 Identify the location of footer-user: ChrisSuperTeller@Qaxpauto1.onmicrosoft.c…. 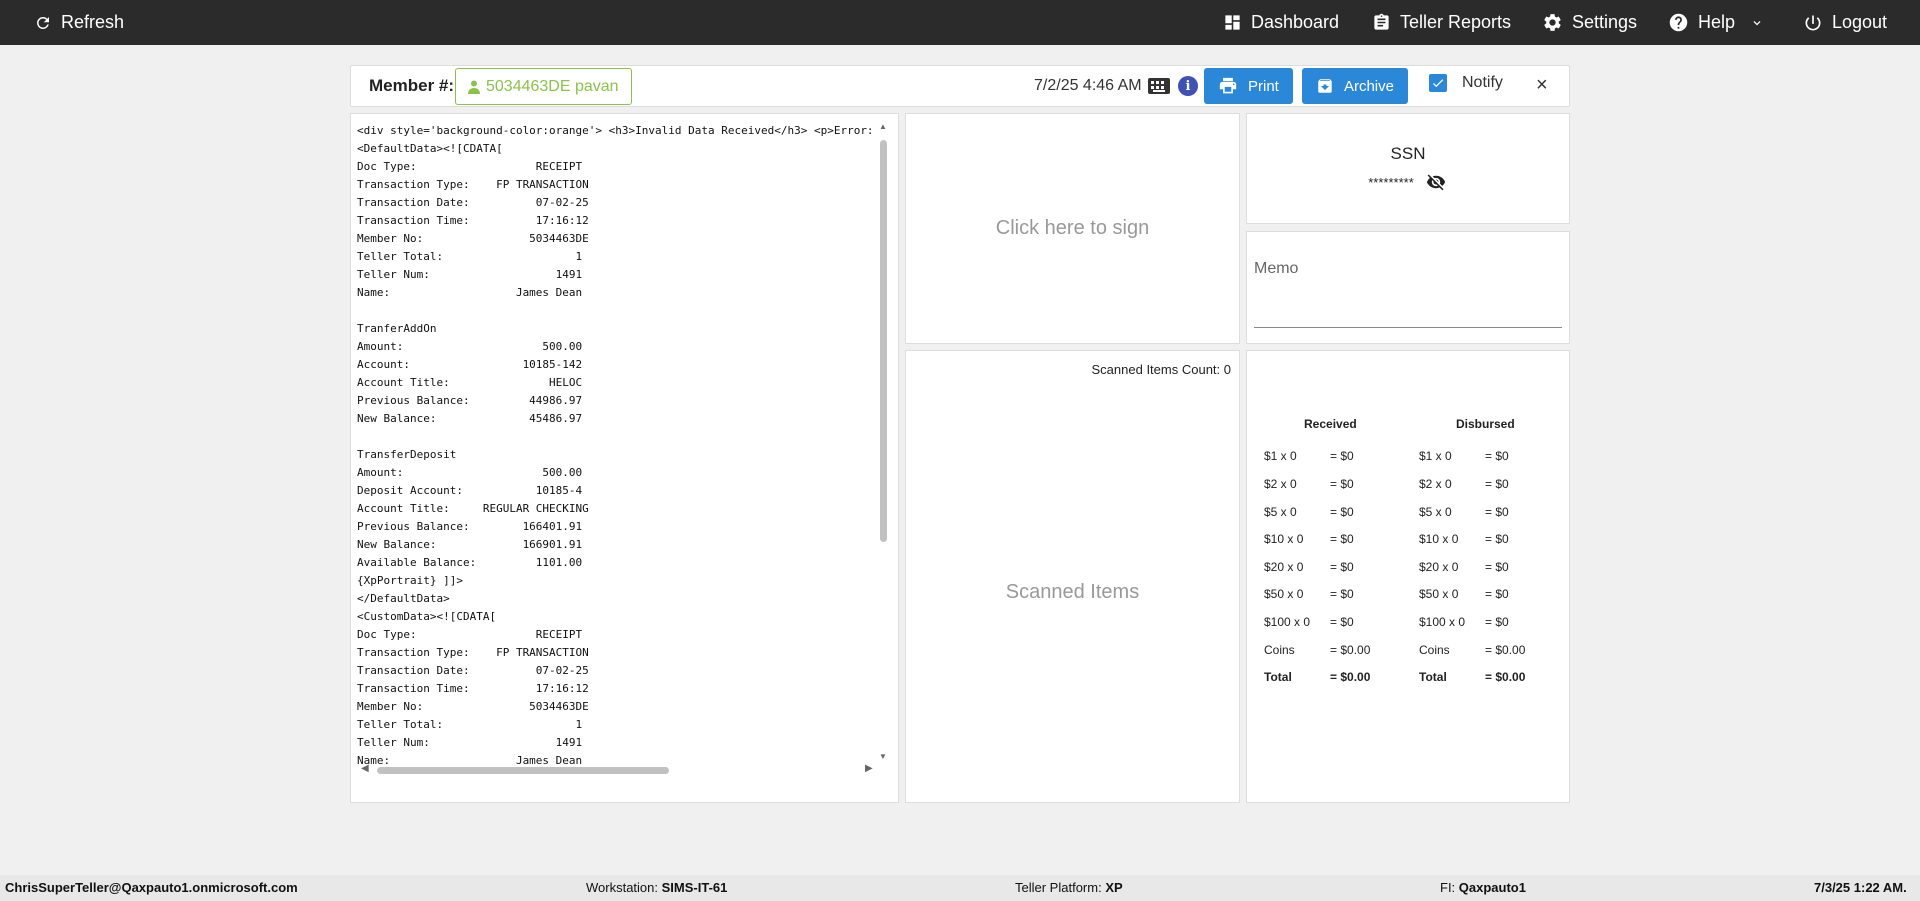
(151, 887).